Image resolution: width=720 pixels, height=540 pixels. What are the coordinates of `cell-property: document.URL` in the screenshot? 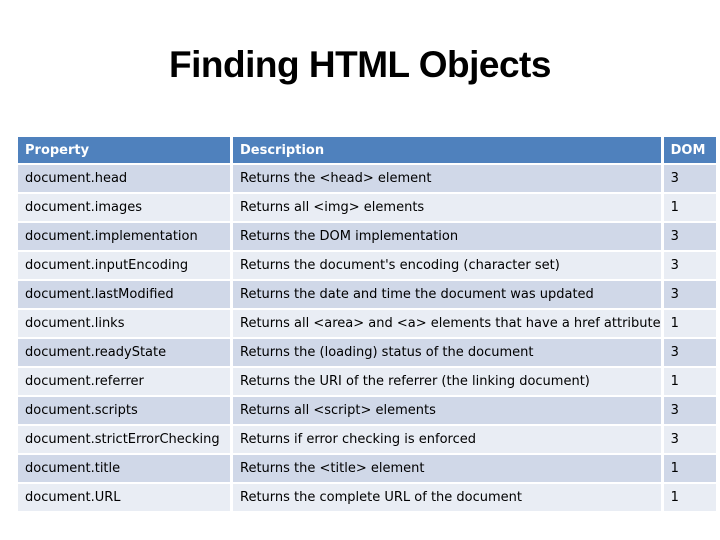 It's located at (125, 498).